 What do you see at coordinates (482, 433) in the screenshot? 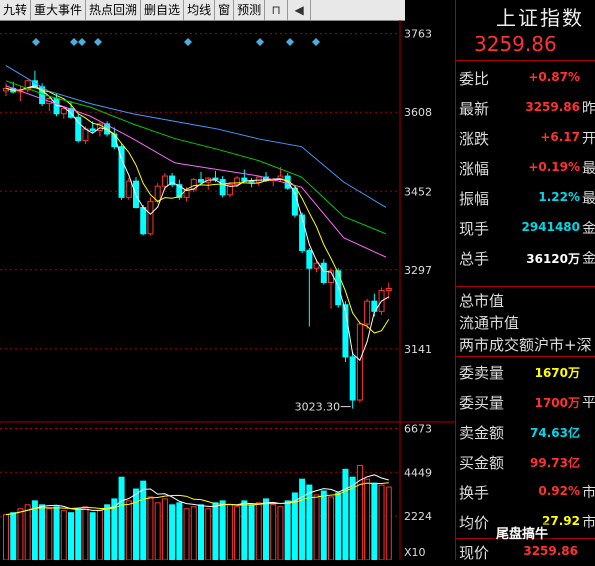
I see `row-label: 卖金额` at bounding box center [482, 433].